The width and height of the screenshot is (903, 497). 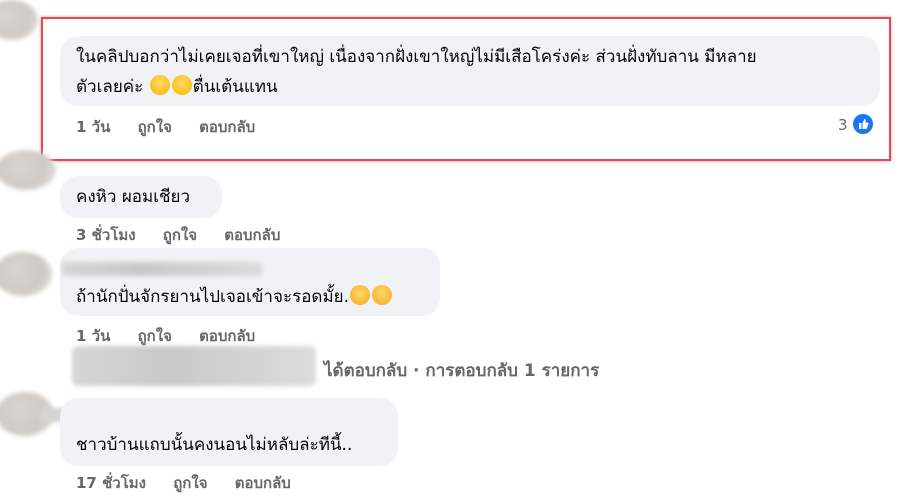 I want to click on comment-actions: 17 ชั่วโมง ถูกใจ ตอบกลับ, so click(x=194, y=483).